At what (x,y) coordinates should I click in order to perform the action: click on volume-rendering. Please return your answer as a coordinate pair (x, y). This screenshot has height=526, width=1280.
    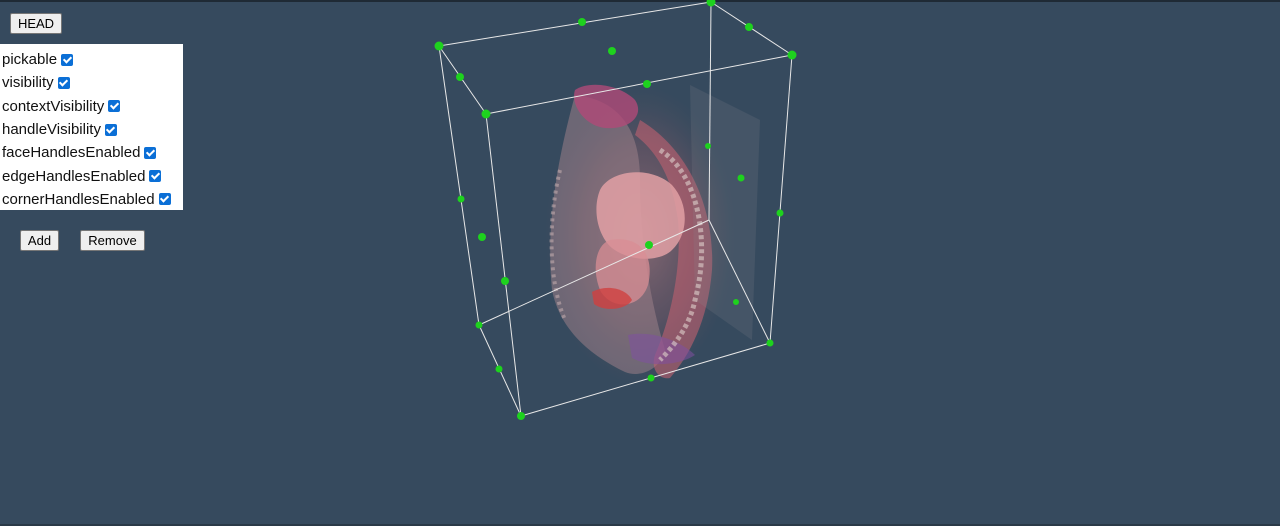
    Looking at the image, I should click on (652, 234).